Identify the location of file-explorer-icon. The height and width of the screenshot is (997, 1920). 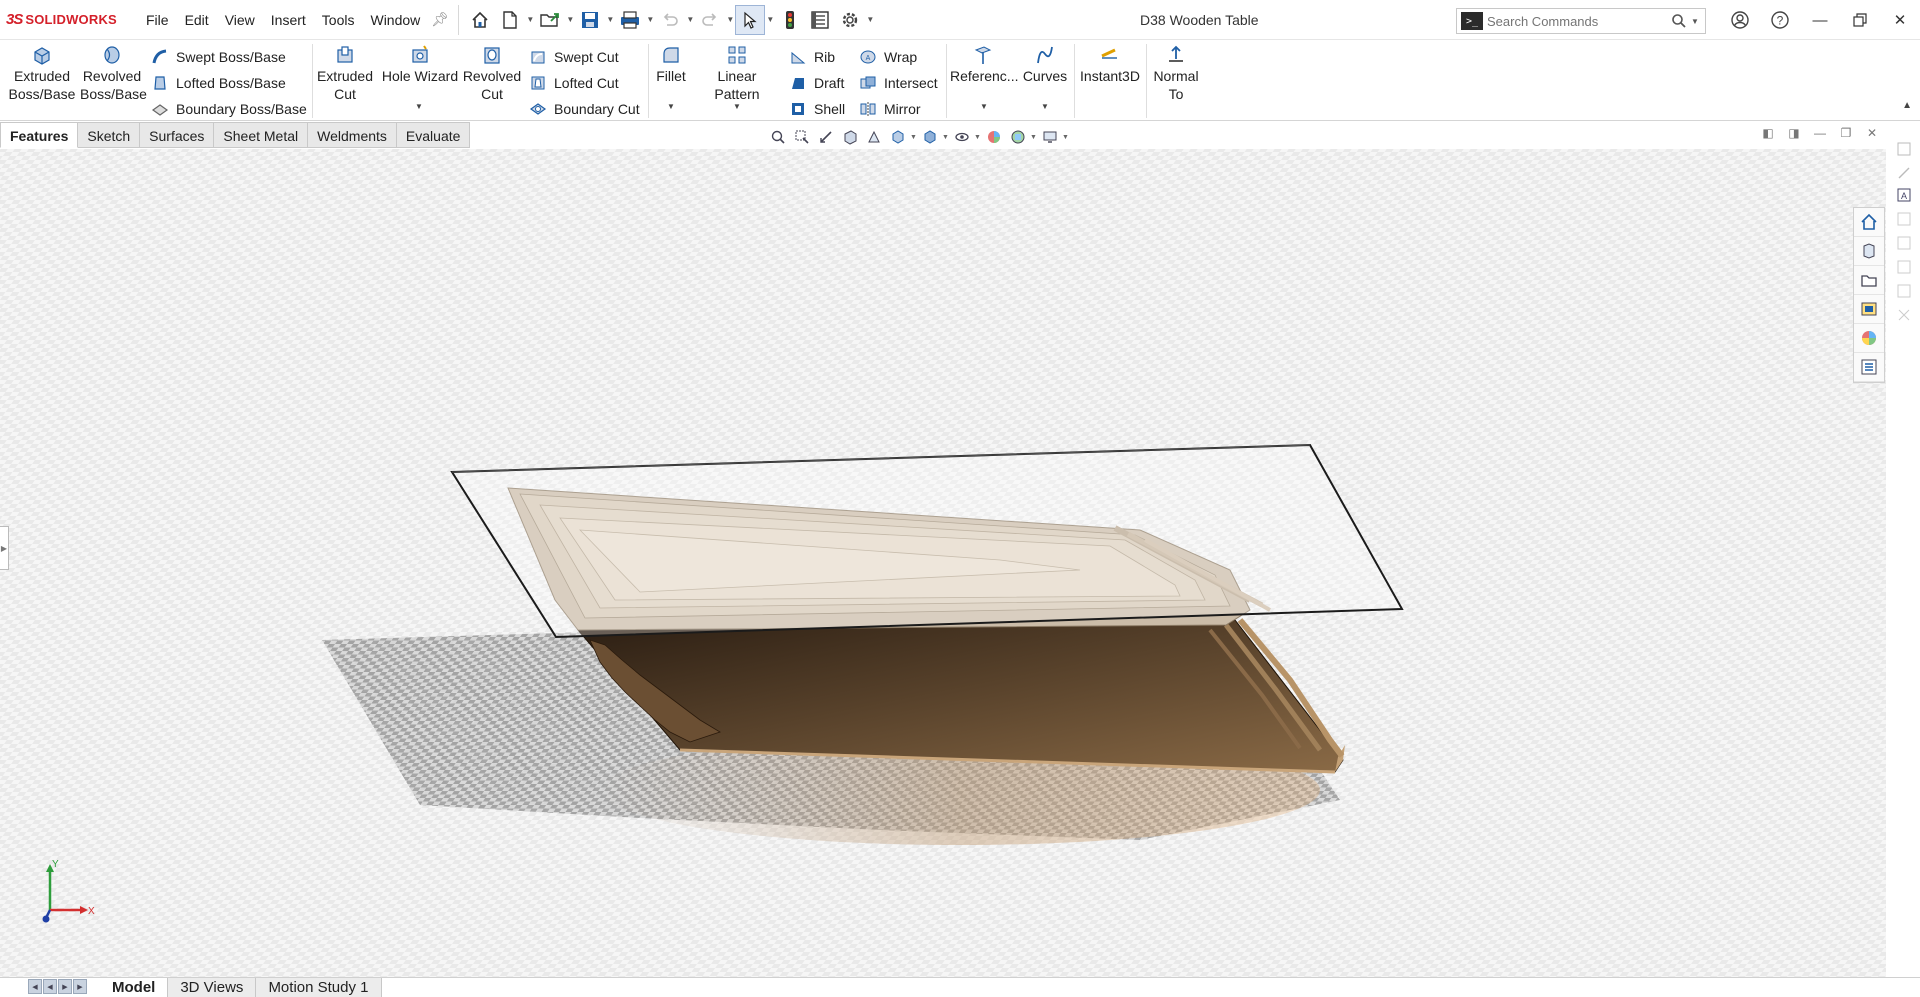
(1869, 280).